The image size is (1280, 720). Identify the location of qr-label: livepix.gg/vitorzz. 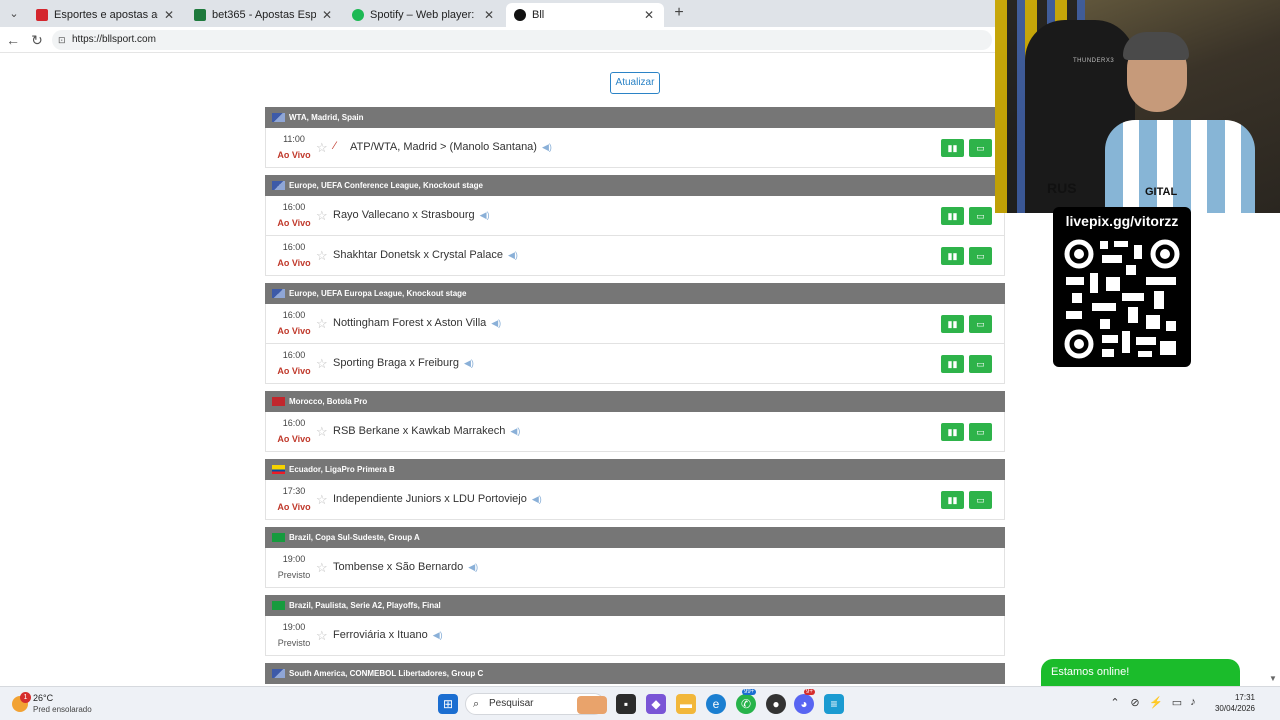
(1122, 221).